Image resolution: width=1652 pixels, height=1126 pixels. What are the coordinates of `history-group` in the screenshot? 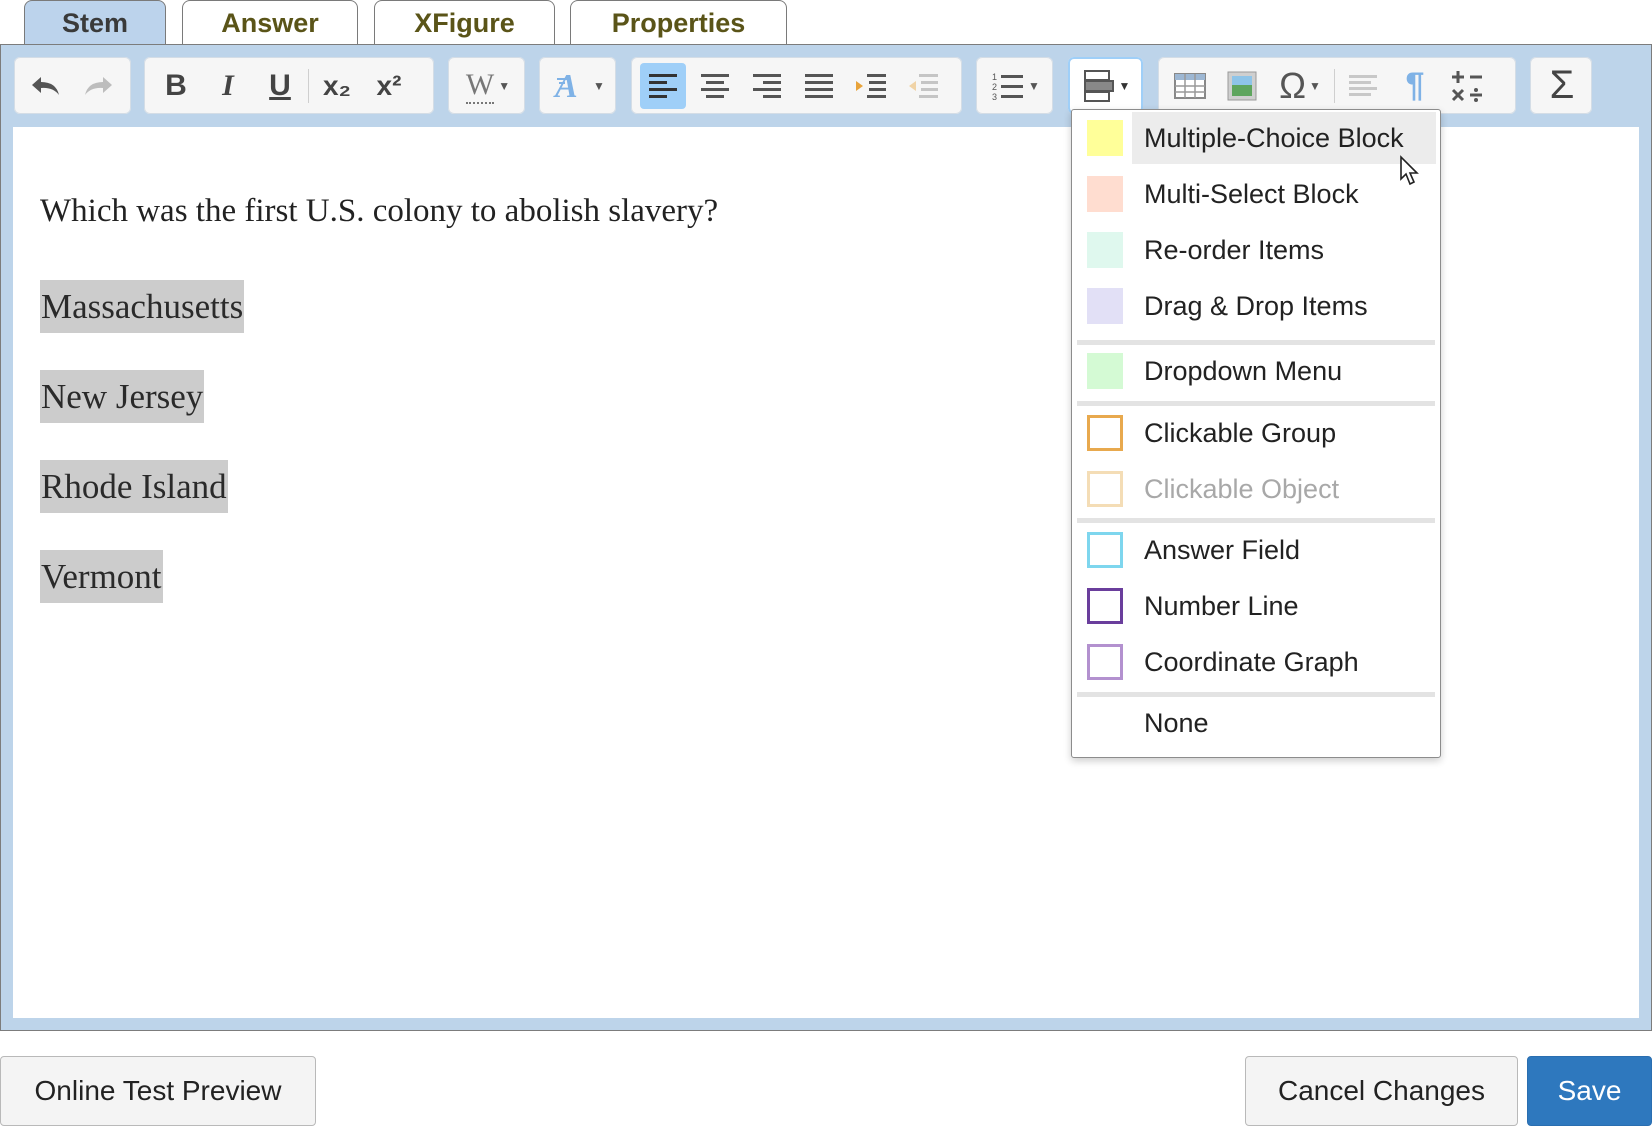 It's located at (72, 85).